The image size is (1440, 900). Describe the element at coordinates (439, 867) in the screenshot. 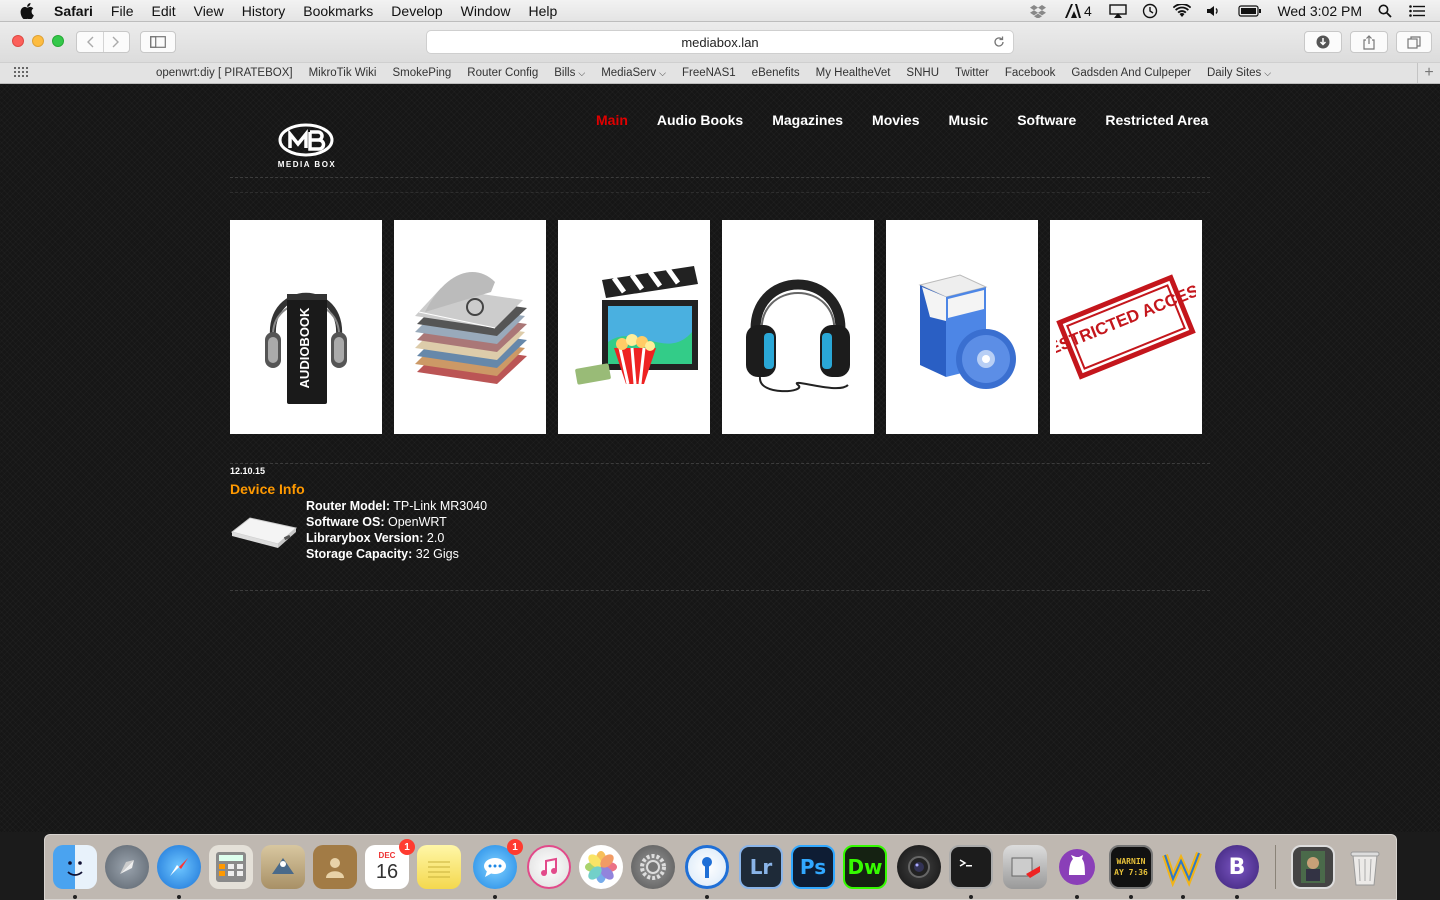

I see `notes-icon` at that location.